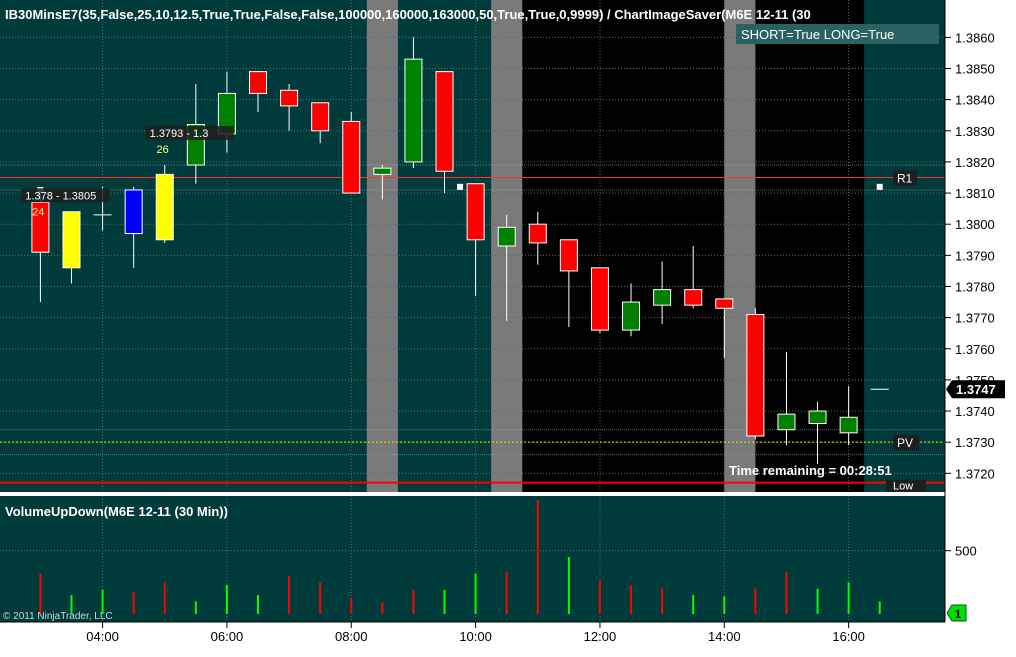 This screenshot has height=657, width=1016. Describe the element at coordinates (975, 131) in the screenshot. I see `price-tick-label: 1.3830` at that location.